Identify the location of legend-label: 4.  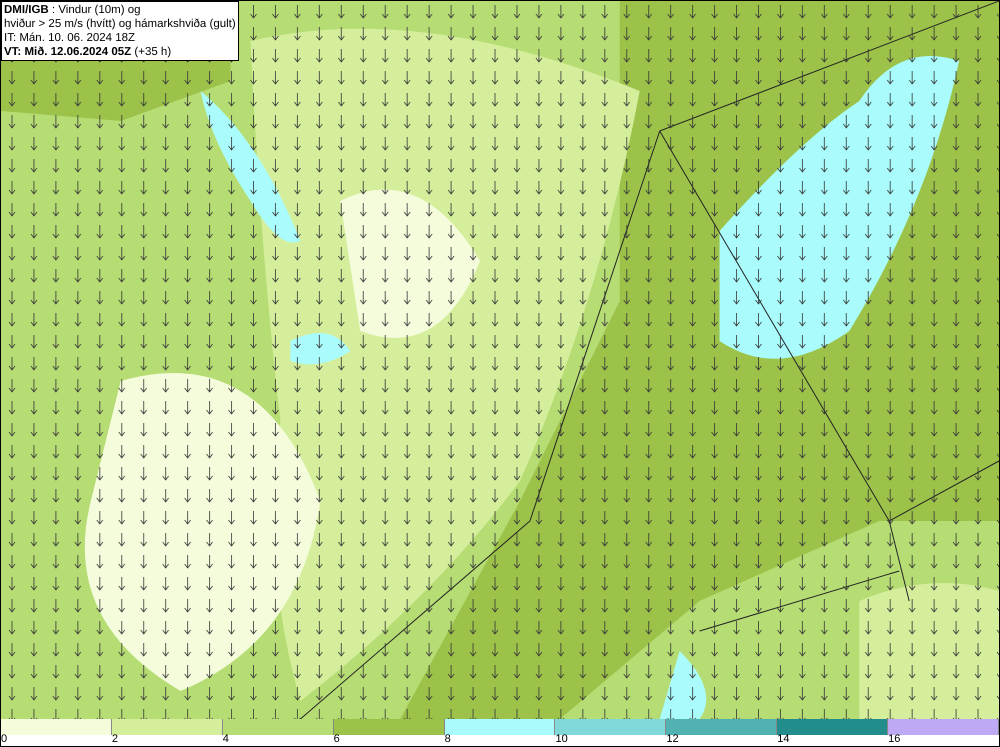
(225, 739).